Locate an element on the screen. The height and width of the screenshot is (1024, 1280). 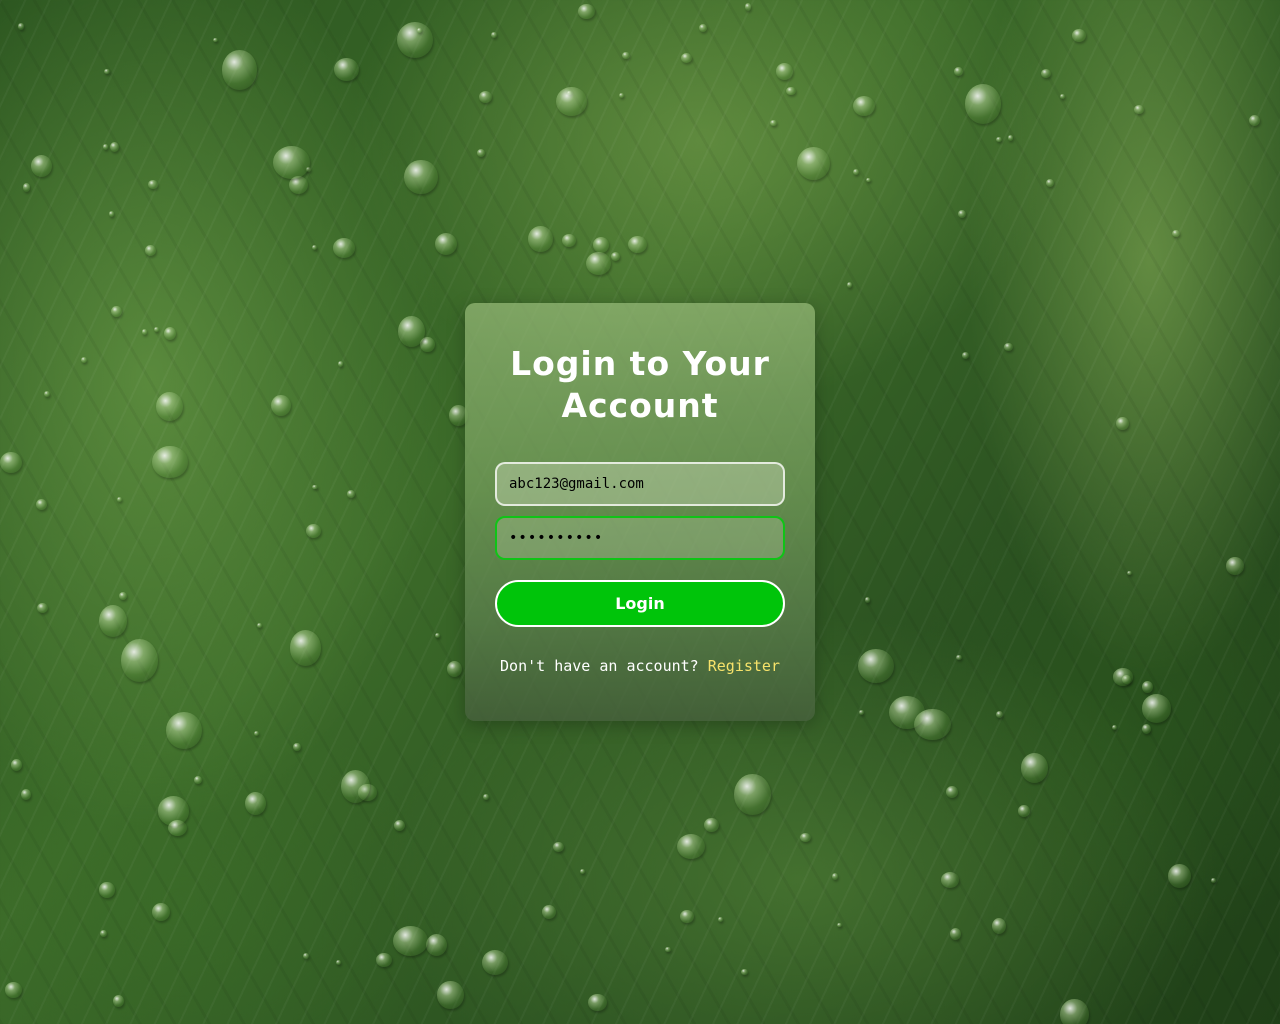
password-field is located at coordinates (640, 538).